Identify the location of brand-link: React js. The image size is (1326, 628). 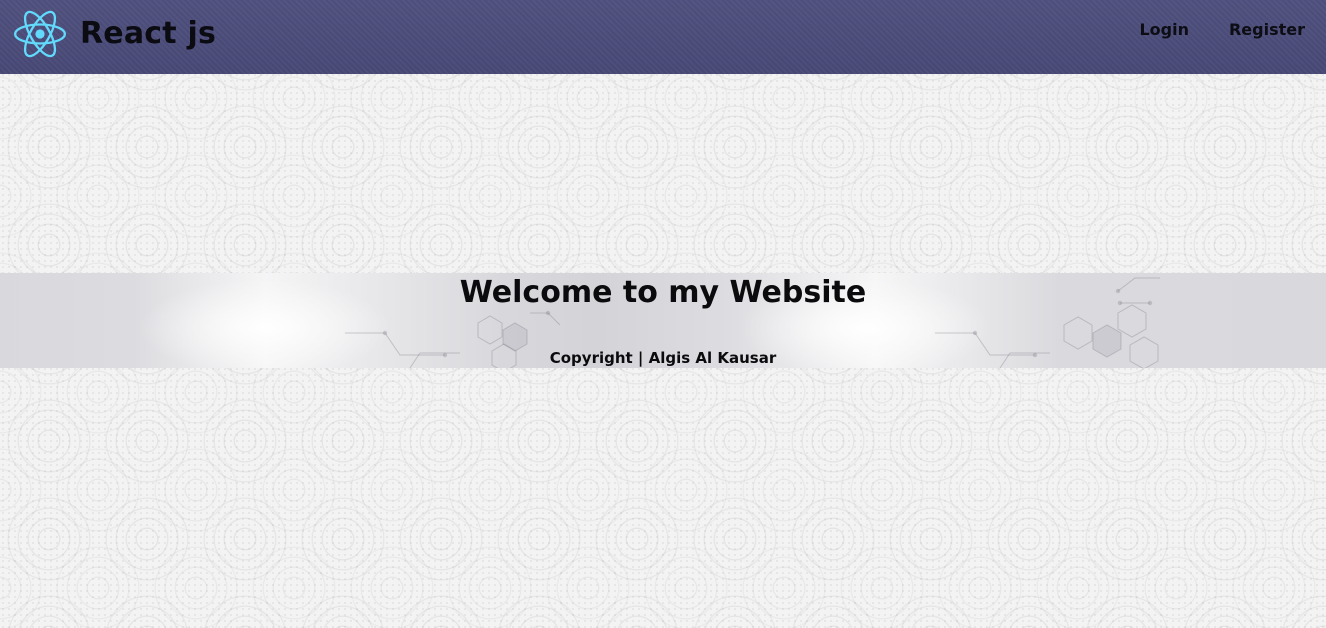
(115, 34).